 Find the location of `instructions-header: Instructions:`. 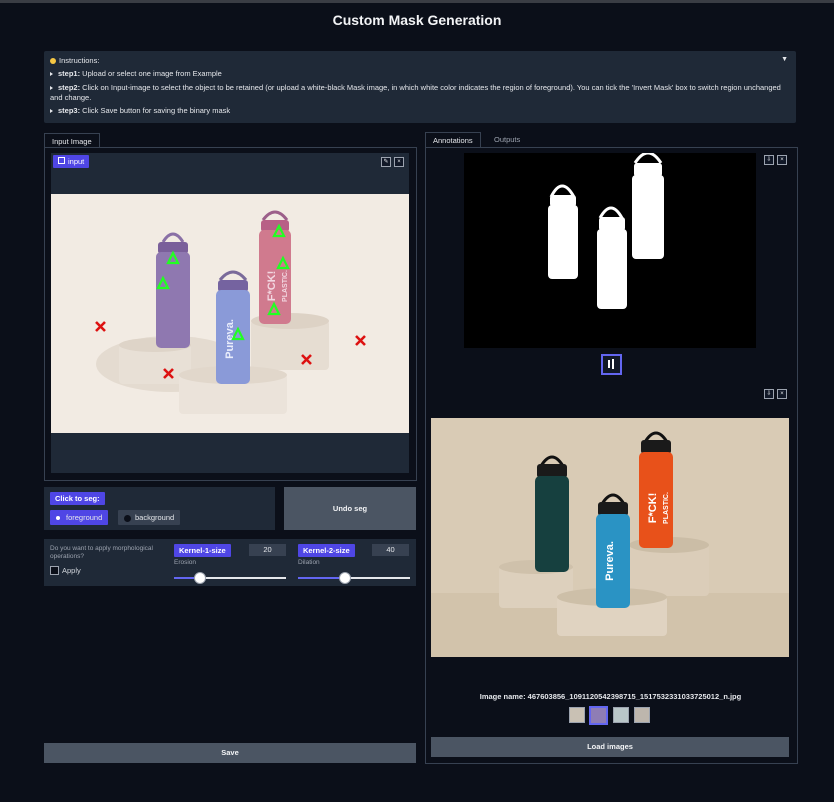

instructions-header: Instructions: is located at coordinates (74, 60).